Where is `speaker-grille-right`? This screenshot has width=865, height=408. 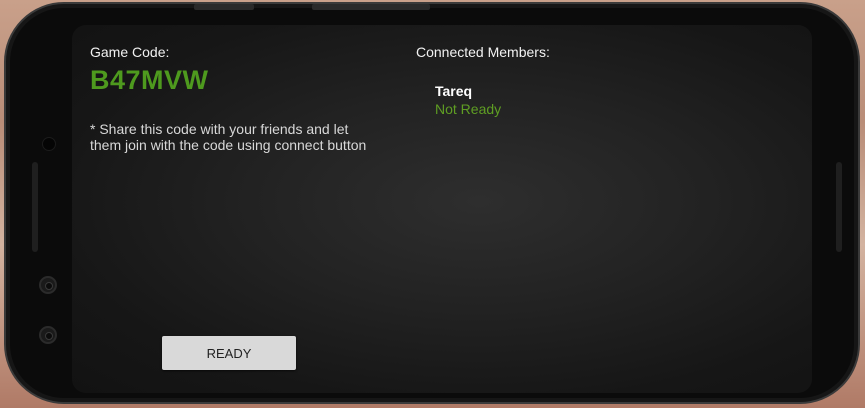 speaker-grille-right is located at coordinates (839, 207).